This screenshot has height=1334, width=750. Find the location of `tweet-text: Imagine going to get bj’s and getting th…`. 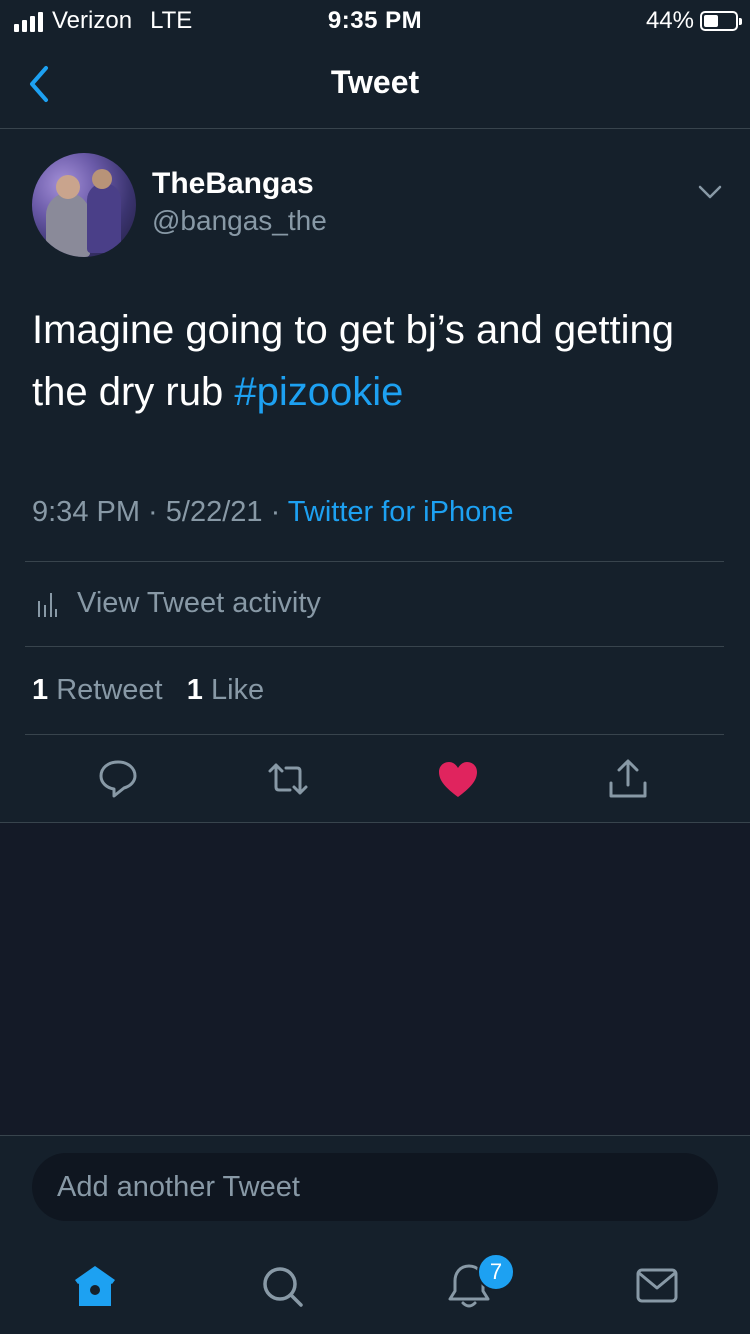

tweet-text: Imagine going to get bj’s and getting th… is located at coordinates (377, 361).